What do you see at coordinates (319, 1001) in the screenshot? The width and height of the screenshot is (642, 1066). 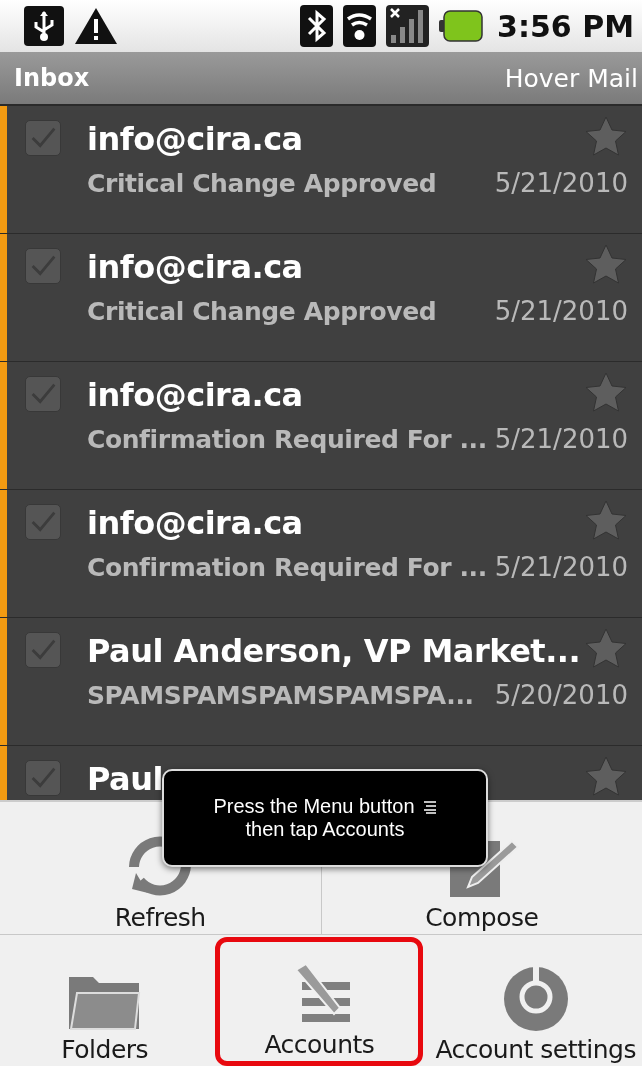 I see `menu-item: Accounts` at bounding box center [319, 1001].